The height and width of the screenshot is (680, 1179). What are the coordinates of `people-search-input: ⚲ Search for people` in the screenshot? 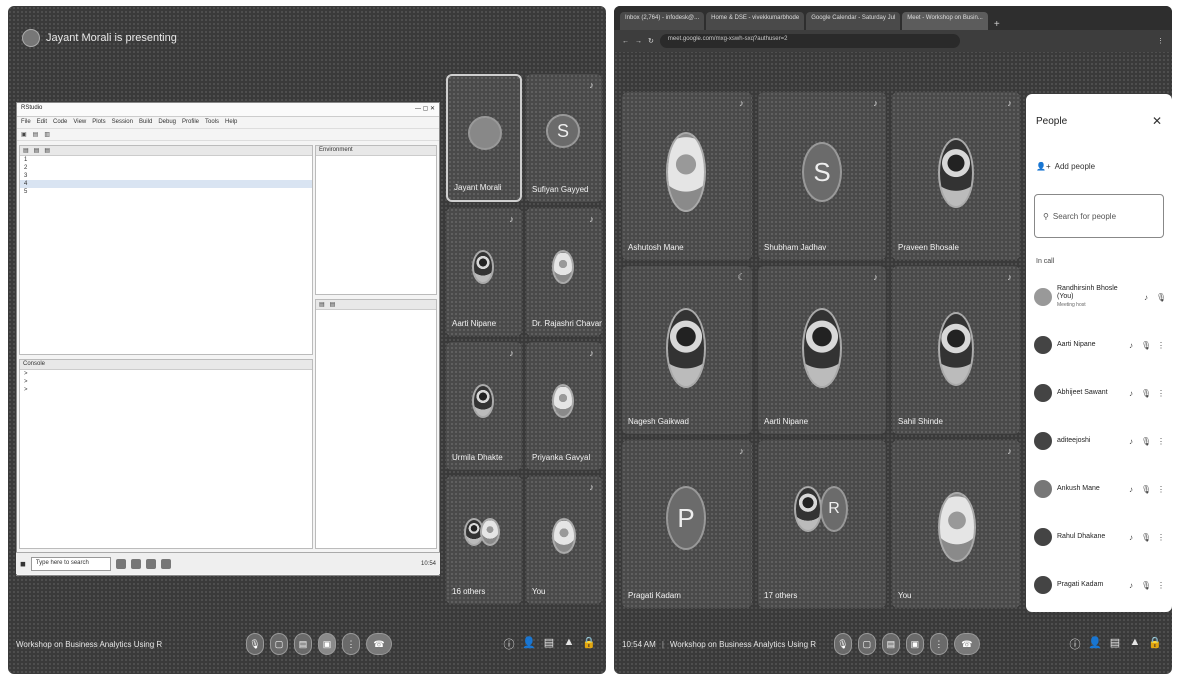 It's located at (1099, 216).